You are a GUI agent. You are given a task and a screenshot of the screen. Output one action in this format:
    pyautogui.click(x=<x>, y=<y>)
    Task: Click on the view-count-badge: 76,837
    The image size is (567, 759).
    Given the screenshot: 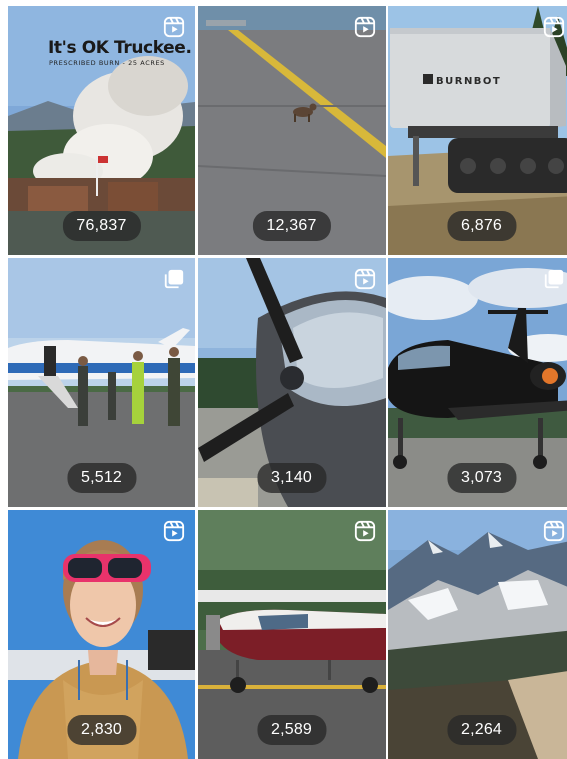 What is the action you would take?
    pyautogui.click(x=101, y=226)
    